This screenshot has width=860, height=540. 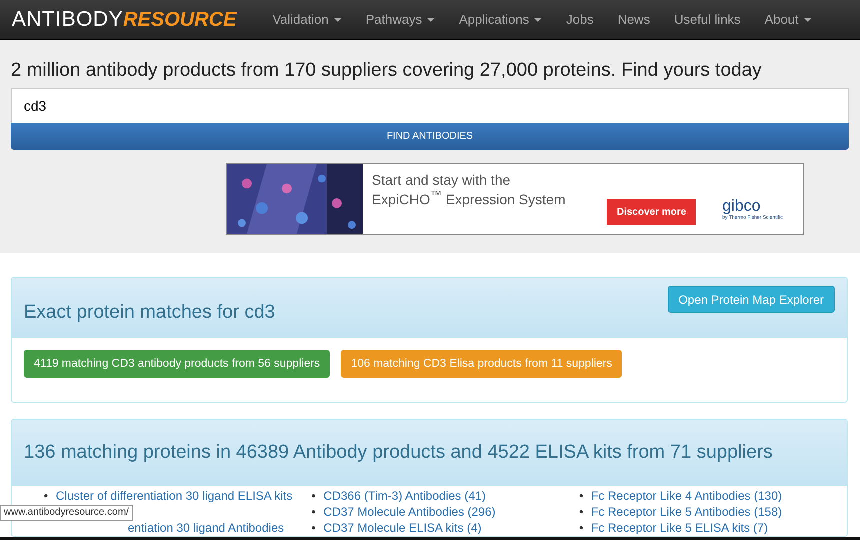 What do you see at coordinates (67, 513) in the screenshot?
I see `url-tooltip: www.antibodyresource.com/` at bounding box center [67, 513].